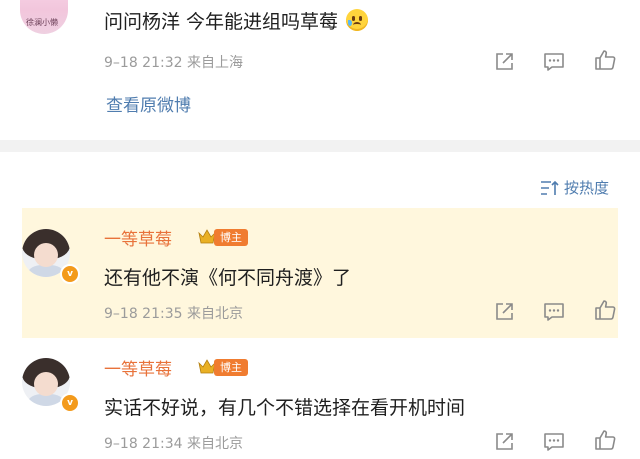 Image resolution: width=640 pixels, height=459 pixels. What do you see at coordinates (148, 103) in the screenshot?
I see `view-original-link: 查看原微博` at bounding box center [148, 103].